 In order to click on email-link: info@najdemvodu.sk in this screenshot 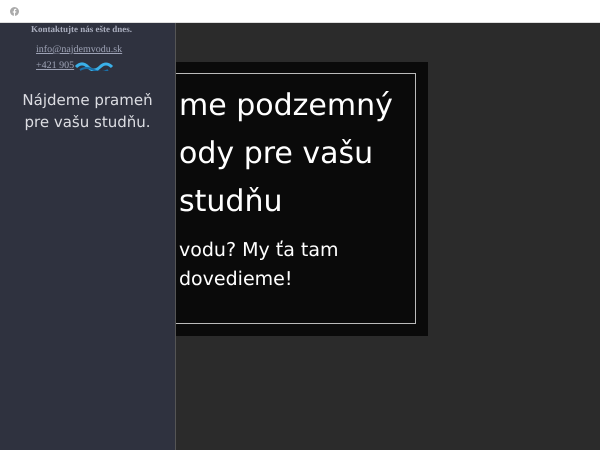, I will do `click(79, 50)`.